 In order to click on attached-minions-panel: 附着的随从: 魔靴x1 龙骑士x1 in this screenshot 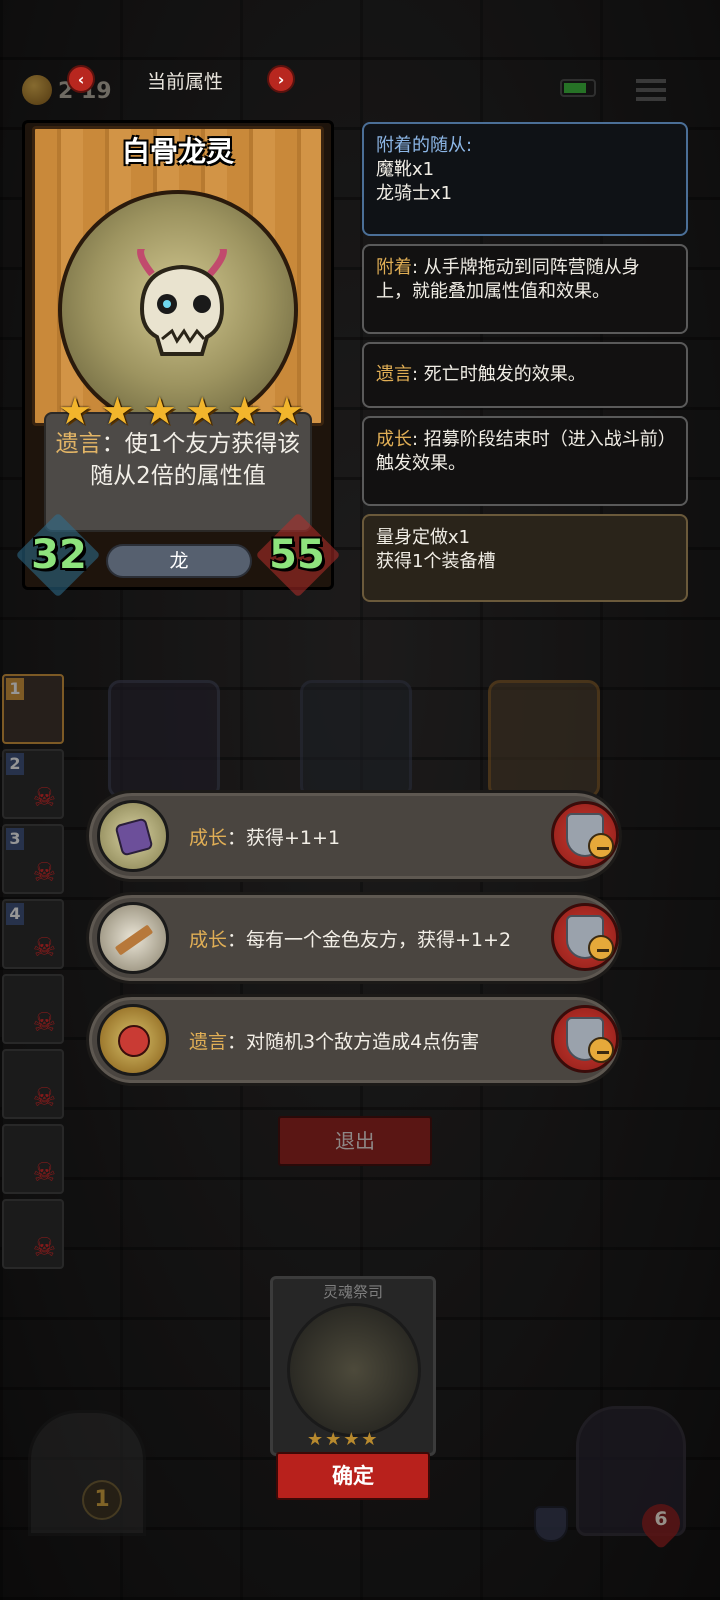, I will do `click(525, 179)`.